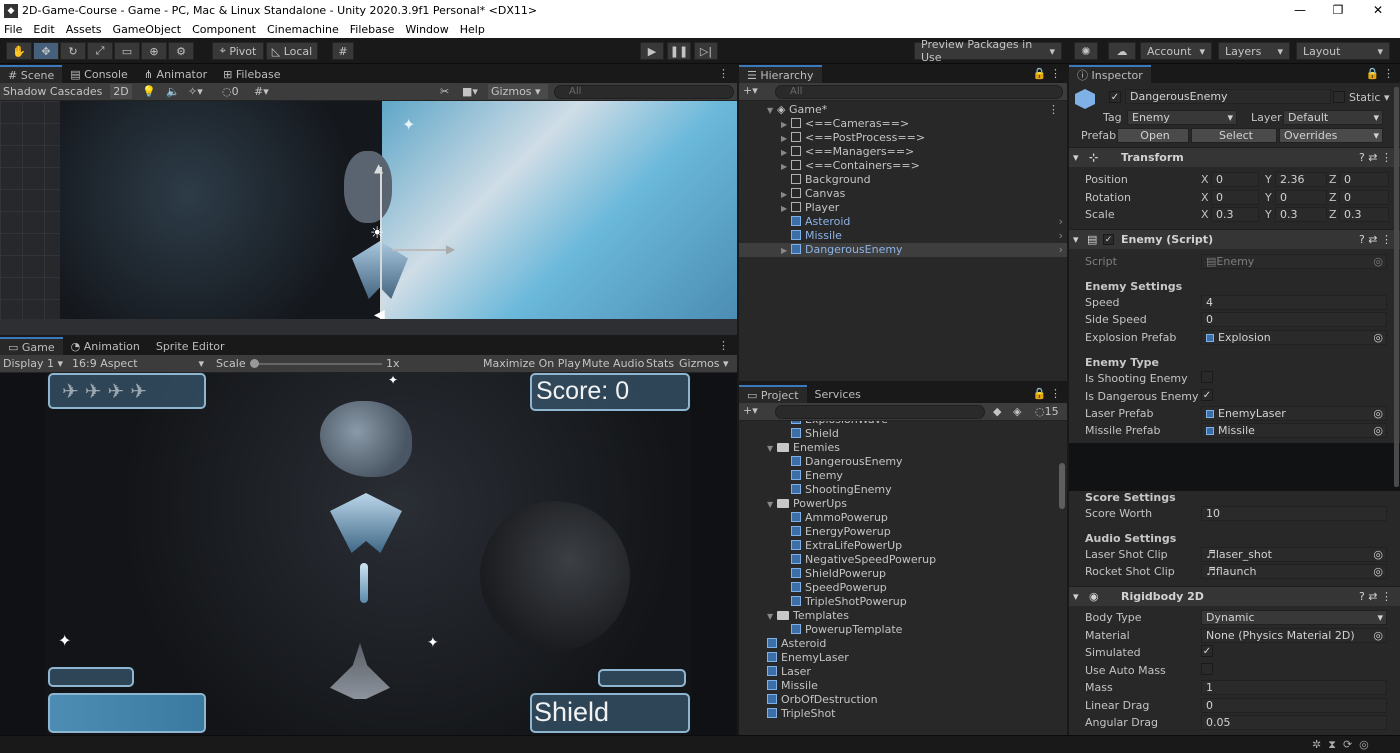 This screenshot has height=753, width=1400. Describe the element at coordinates (251, 74) in the screenshot. I see `tab-filebase: ⊞ Filebase` at that location.